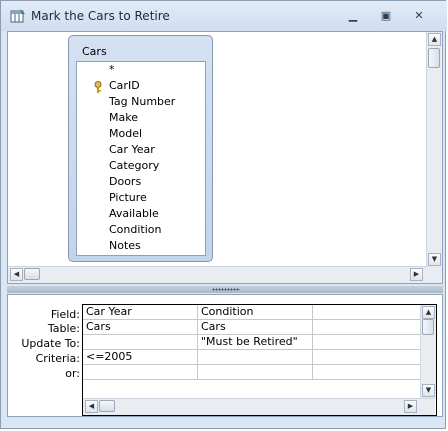 This screenshot has height=431, width=448. Describe the element at coordinates (112, 69) in the screenshot. I see `field-list-item: *` at that location.